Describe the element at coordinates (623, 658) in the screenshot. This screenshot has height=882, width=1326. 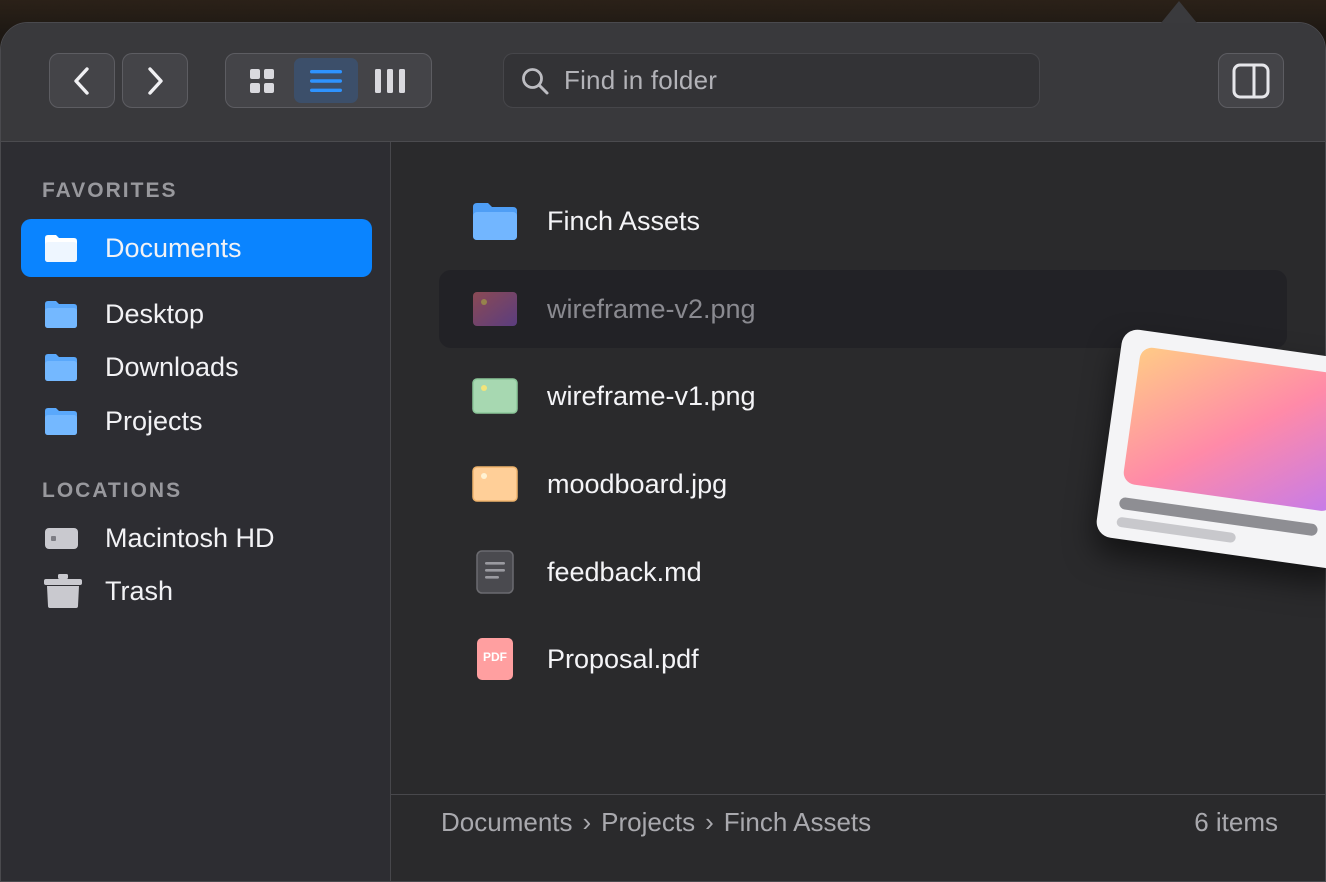
I see `file-name: Proposal.pdf` at that location.